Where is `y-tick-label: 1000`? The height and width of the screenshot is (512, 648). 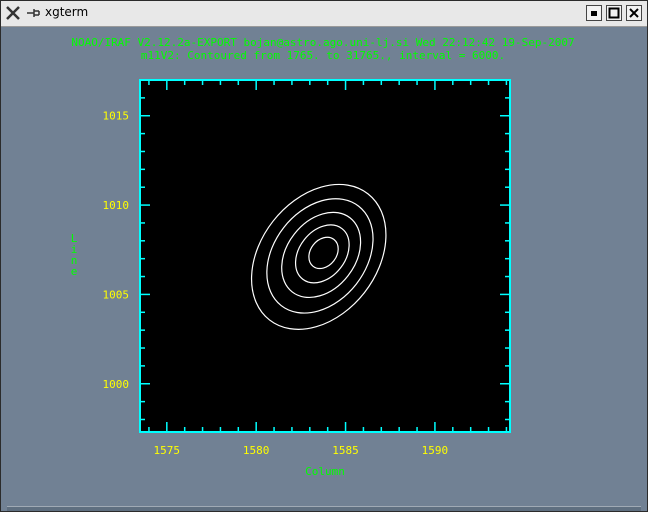 y-tick-label: 1000 is located at coordinates (116, 384).